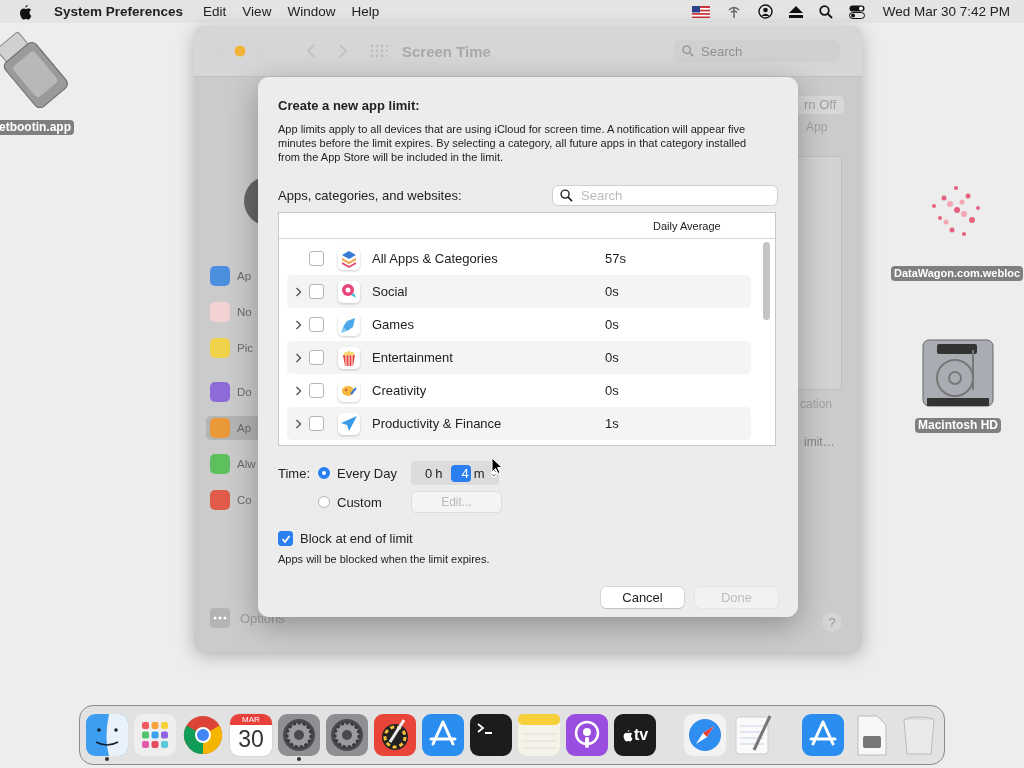 This screenshot has width=1024, height=768. I want to click on desktop-icon-label: DataWagon.com.webloc, so click(957, 273).